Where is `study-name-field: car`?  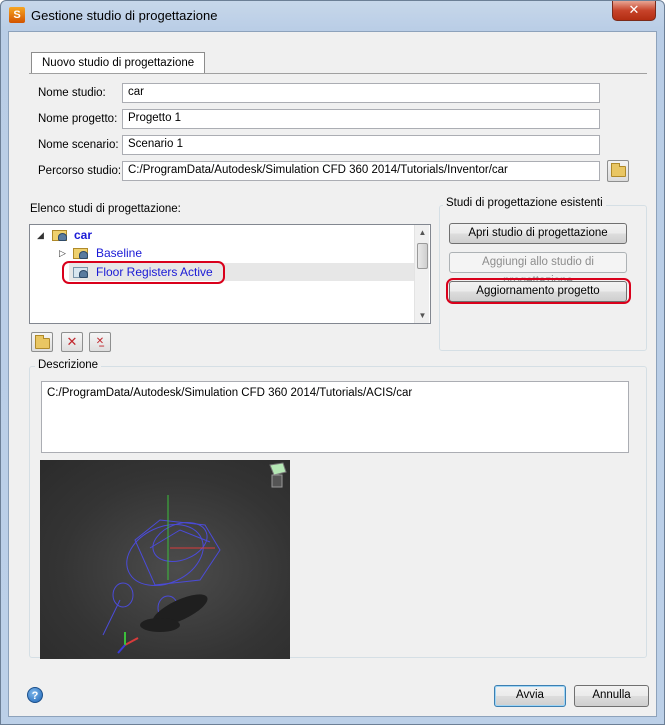
study-name-field: car is located at coordinates (361, 93).